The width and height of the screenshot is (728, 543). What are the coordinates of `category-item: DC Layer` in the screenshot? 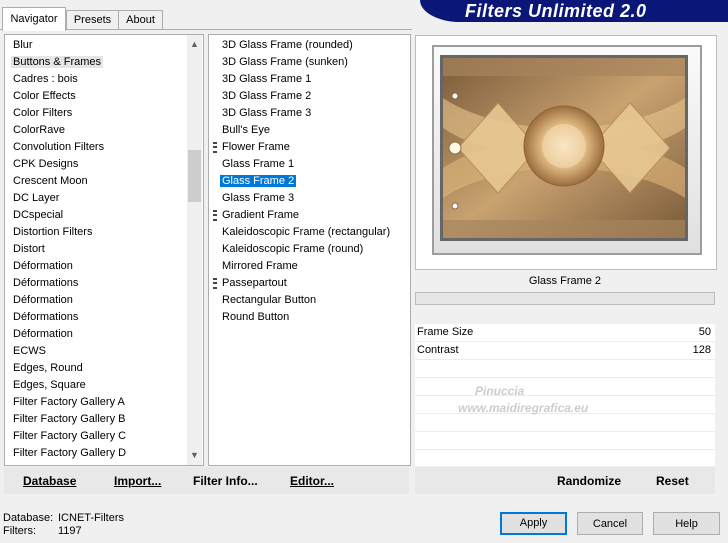 It's located at (36, 198).